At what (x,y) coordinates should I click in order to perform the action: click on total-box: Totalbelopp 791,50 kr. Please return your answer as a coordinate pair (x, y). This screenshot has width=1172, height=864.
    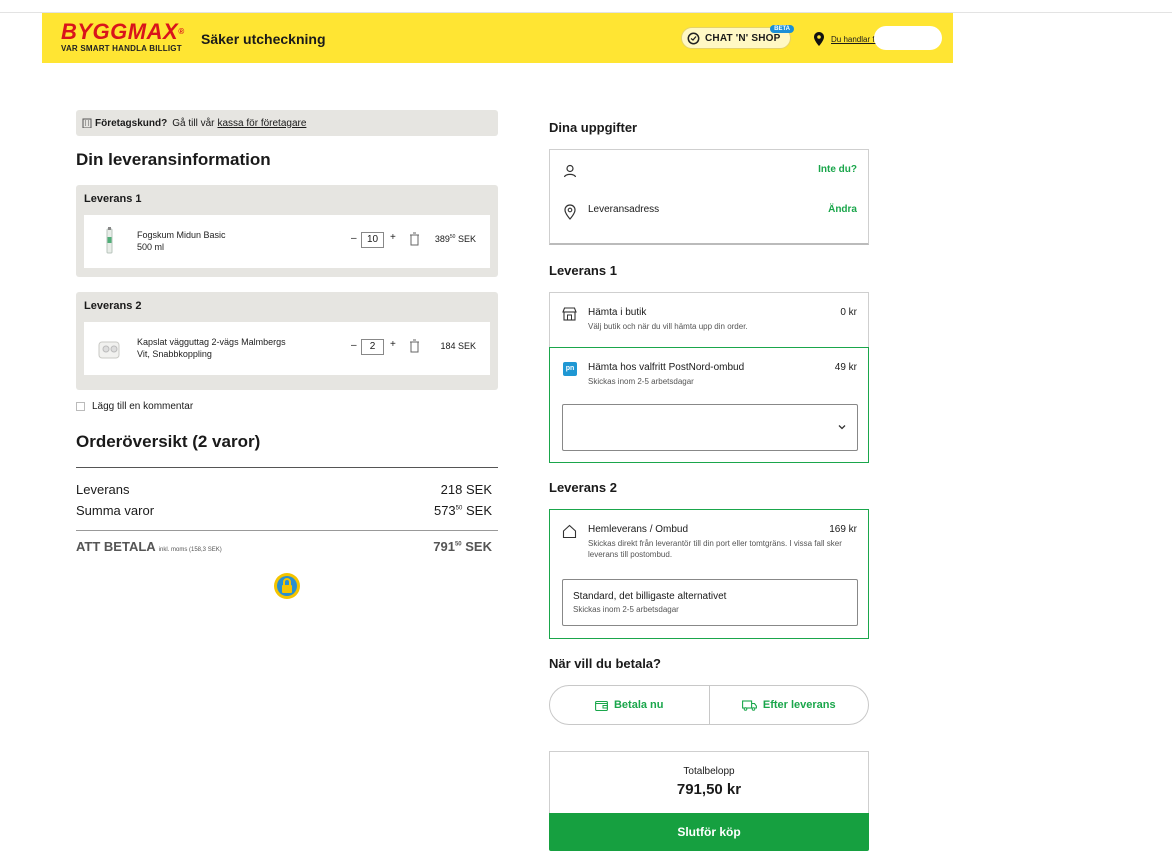
    Looking at the image, I should click on (709, 782).